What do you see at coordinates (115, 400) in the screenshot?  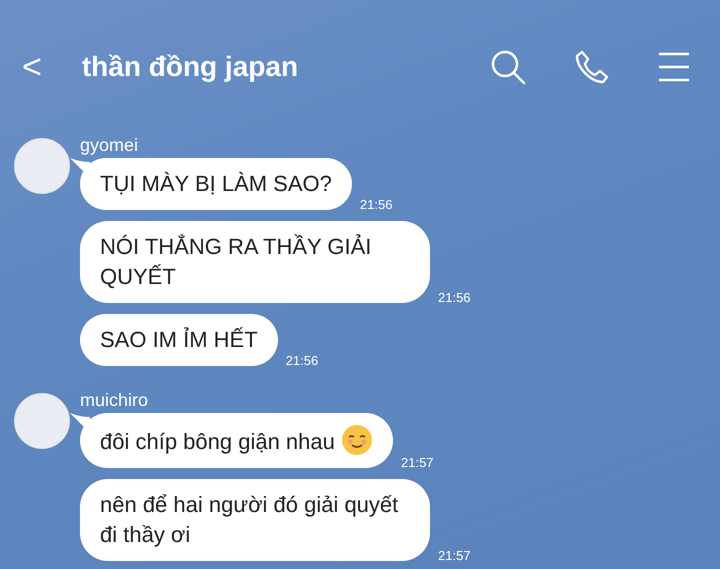 I see `sender-name: muichiro` at bounding box center [115, 400].